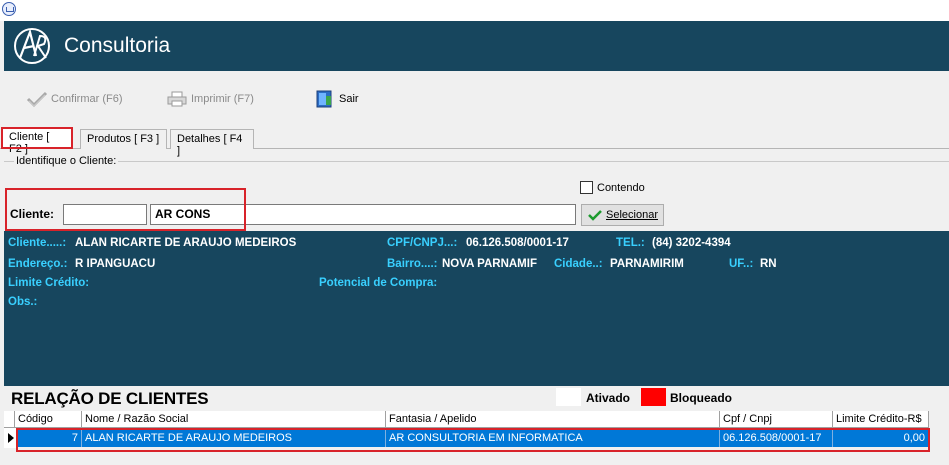 The image size is (949, 465). What do you see at coordinates (595, 215) in the screenshot?
I see `green-check-icon` at bounding box center [595, 215].